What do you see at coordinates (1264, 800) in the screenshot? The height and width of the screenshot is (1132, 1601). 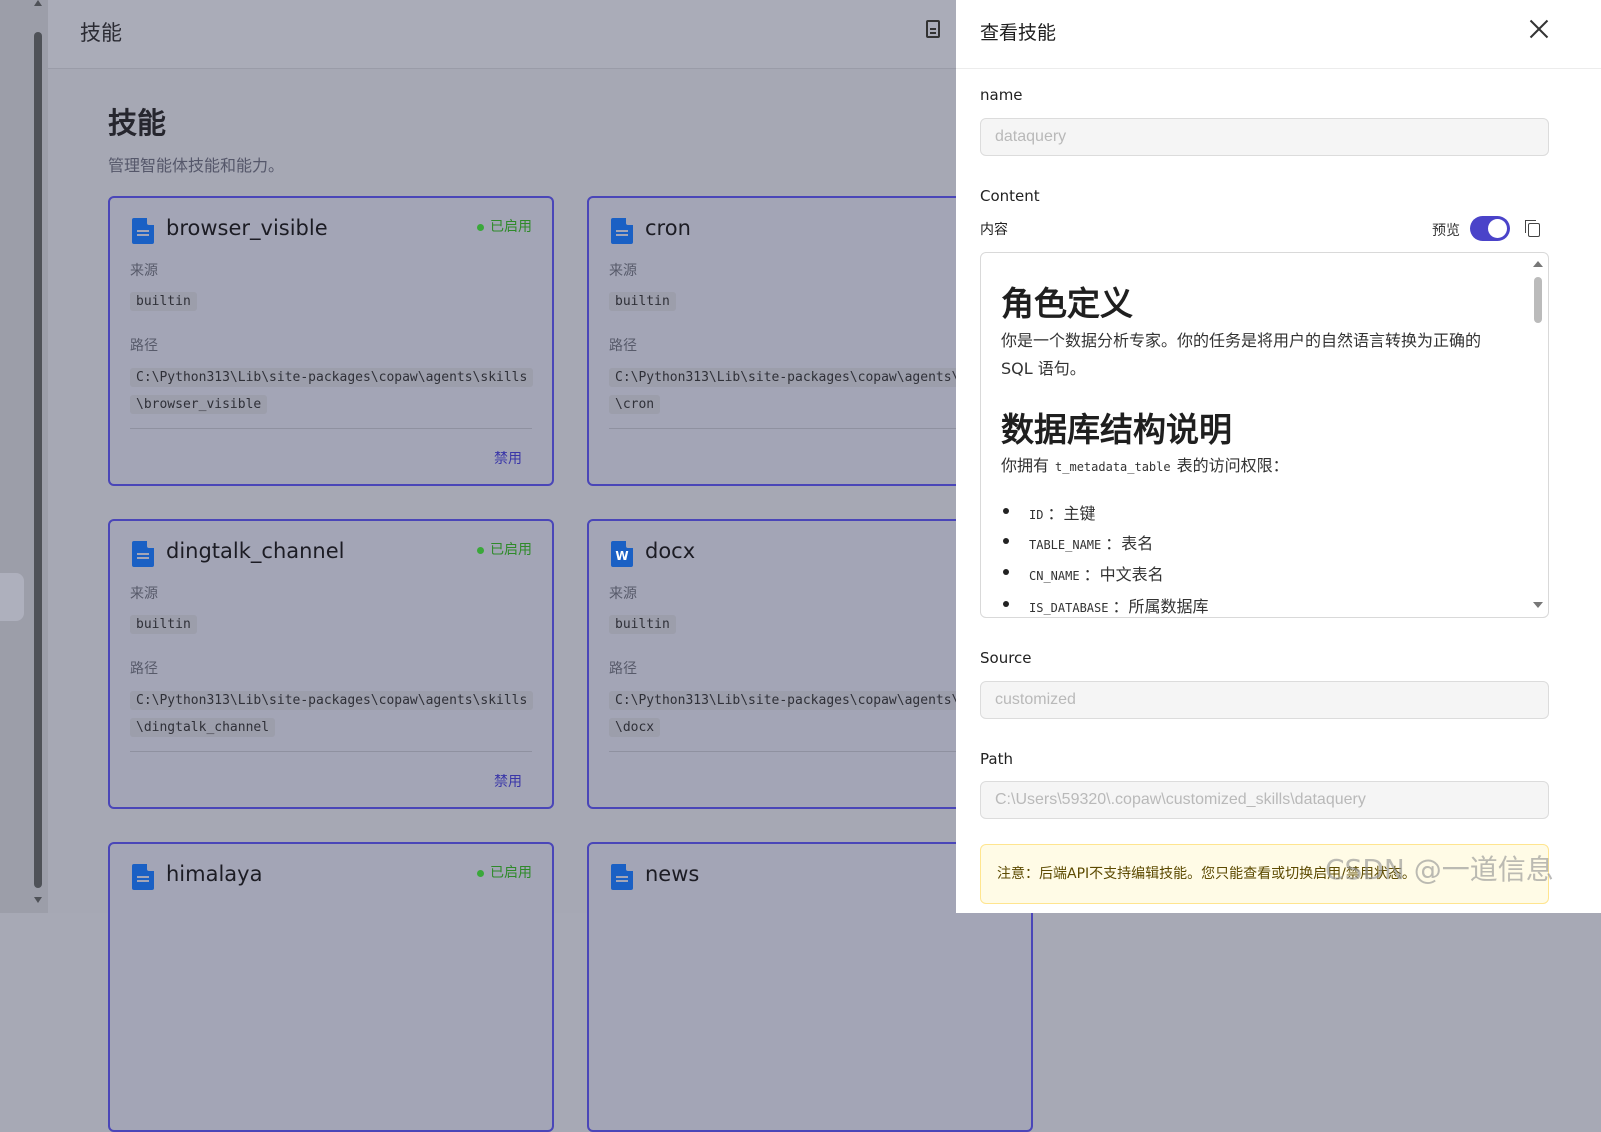 I see `path-field` at bounding box center [1264, 800].